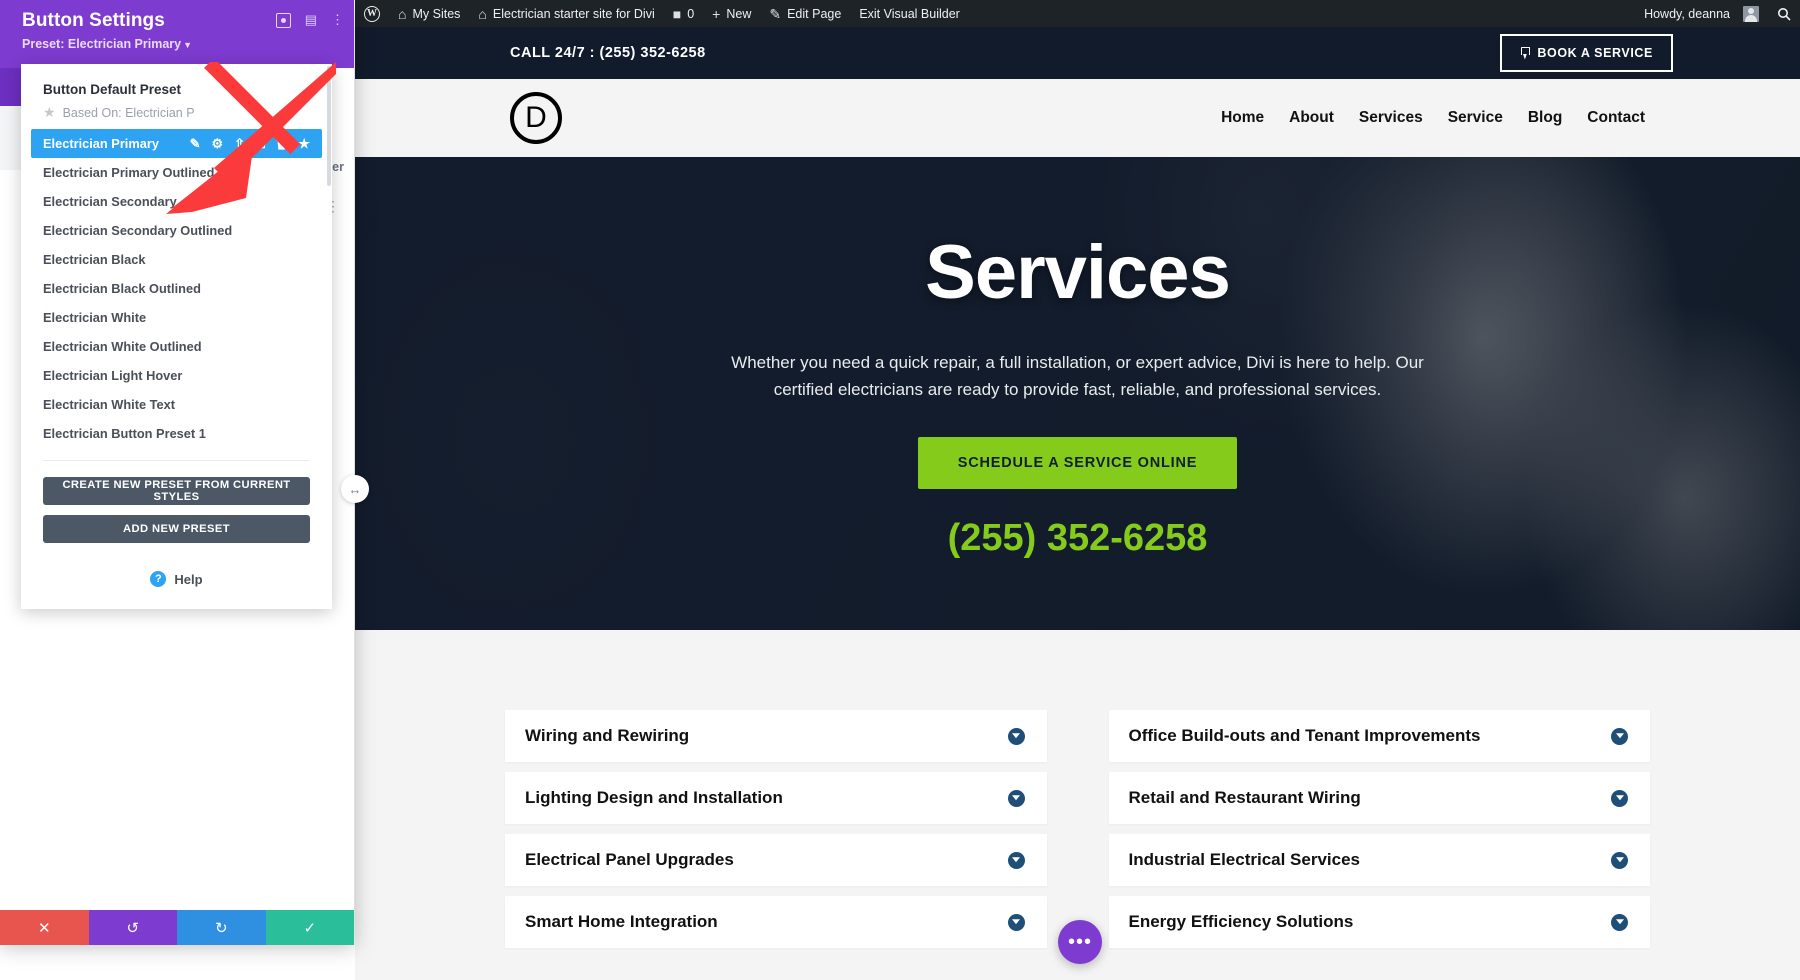  Describe the element at coordinates (608, 53) in the screenshot. I see `topbar-phone-label: CALL 24/7 : (255) 352-6258` at that location.